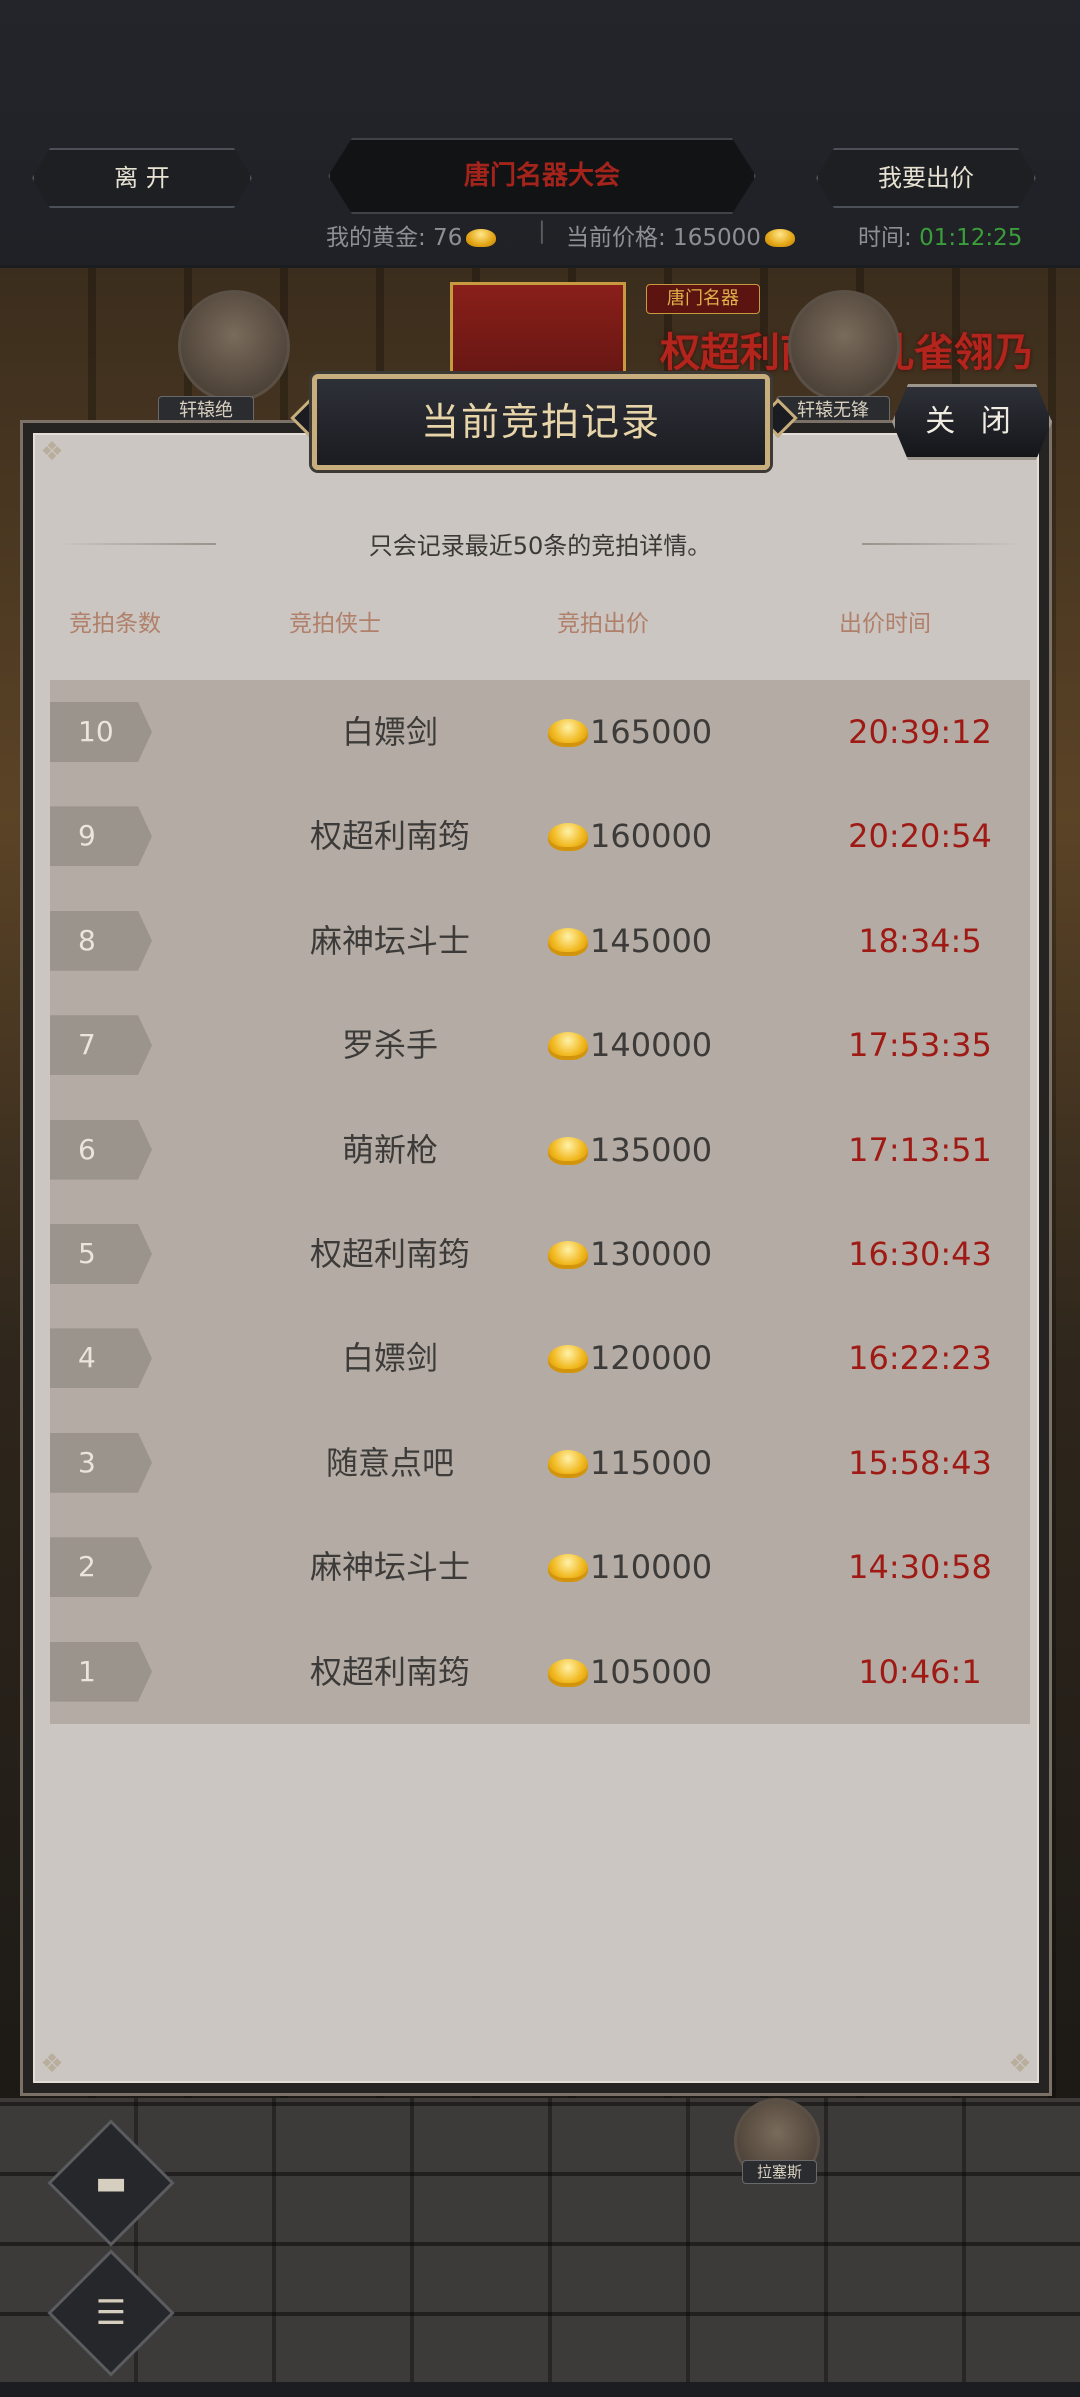  What do you see at coordinates (651, 836) in the screenshot?
I see `bid-price-value: 160000` at bounding box center [651, 836].